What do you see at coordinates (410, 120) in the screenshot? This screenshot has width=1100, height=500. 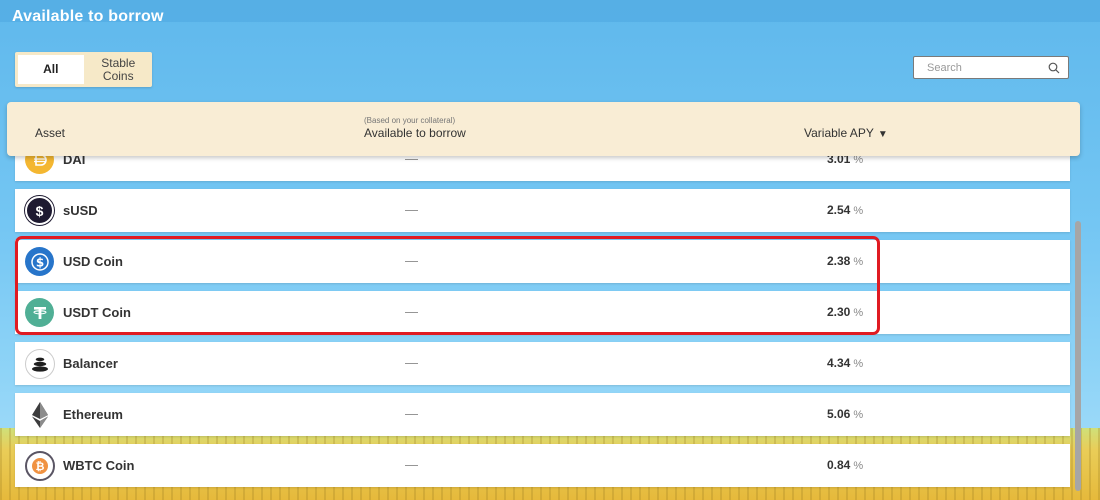 I see `column-header-available-note: (Based on your collateral)` at bounding box center [410, 120].